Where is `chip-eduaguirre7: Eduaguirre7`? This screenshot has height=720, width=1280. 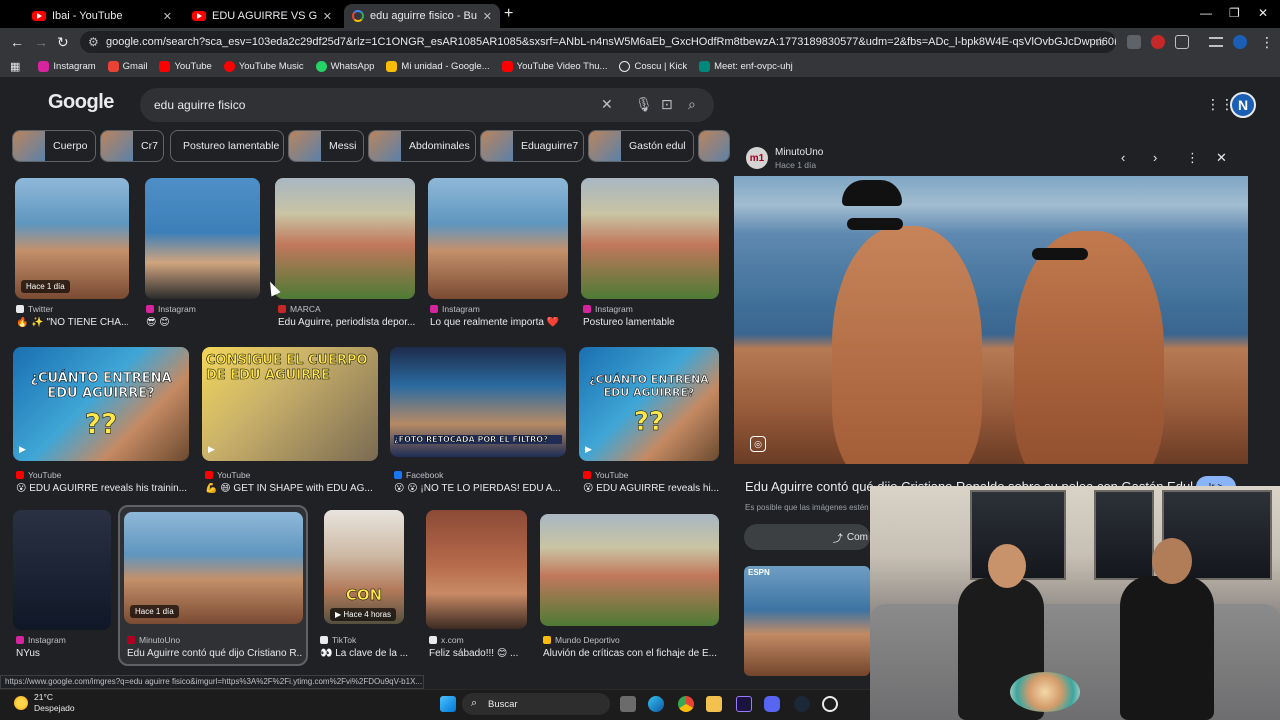
chip-eduaguirre7: Eduaguirre7 is located at coordinates (532, 146).